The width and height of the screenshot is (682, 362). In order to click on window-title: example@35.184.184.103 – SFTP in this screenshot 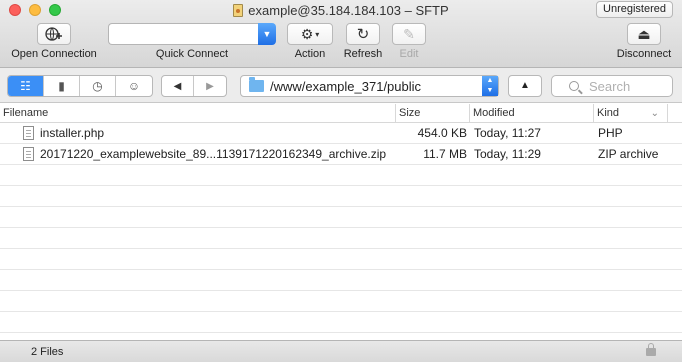, I will do `click(348, 10)`.